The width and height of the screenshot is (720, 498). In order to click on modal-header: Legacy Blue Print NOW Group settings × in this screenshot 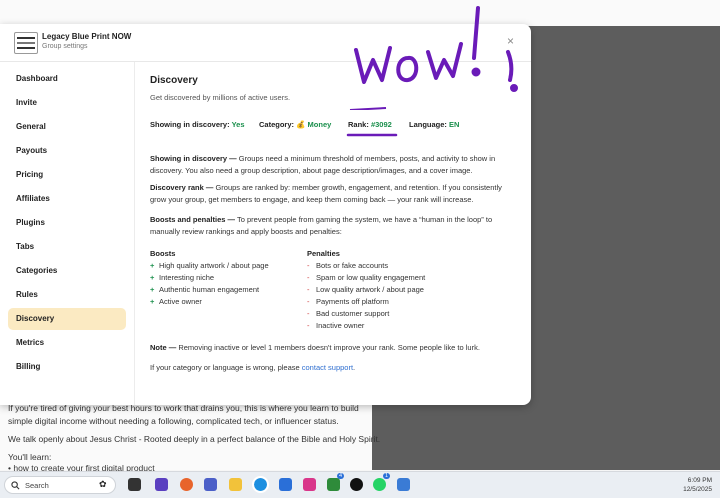, I will do `click(265, 43)`.